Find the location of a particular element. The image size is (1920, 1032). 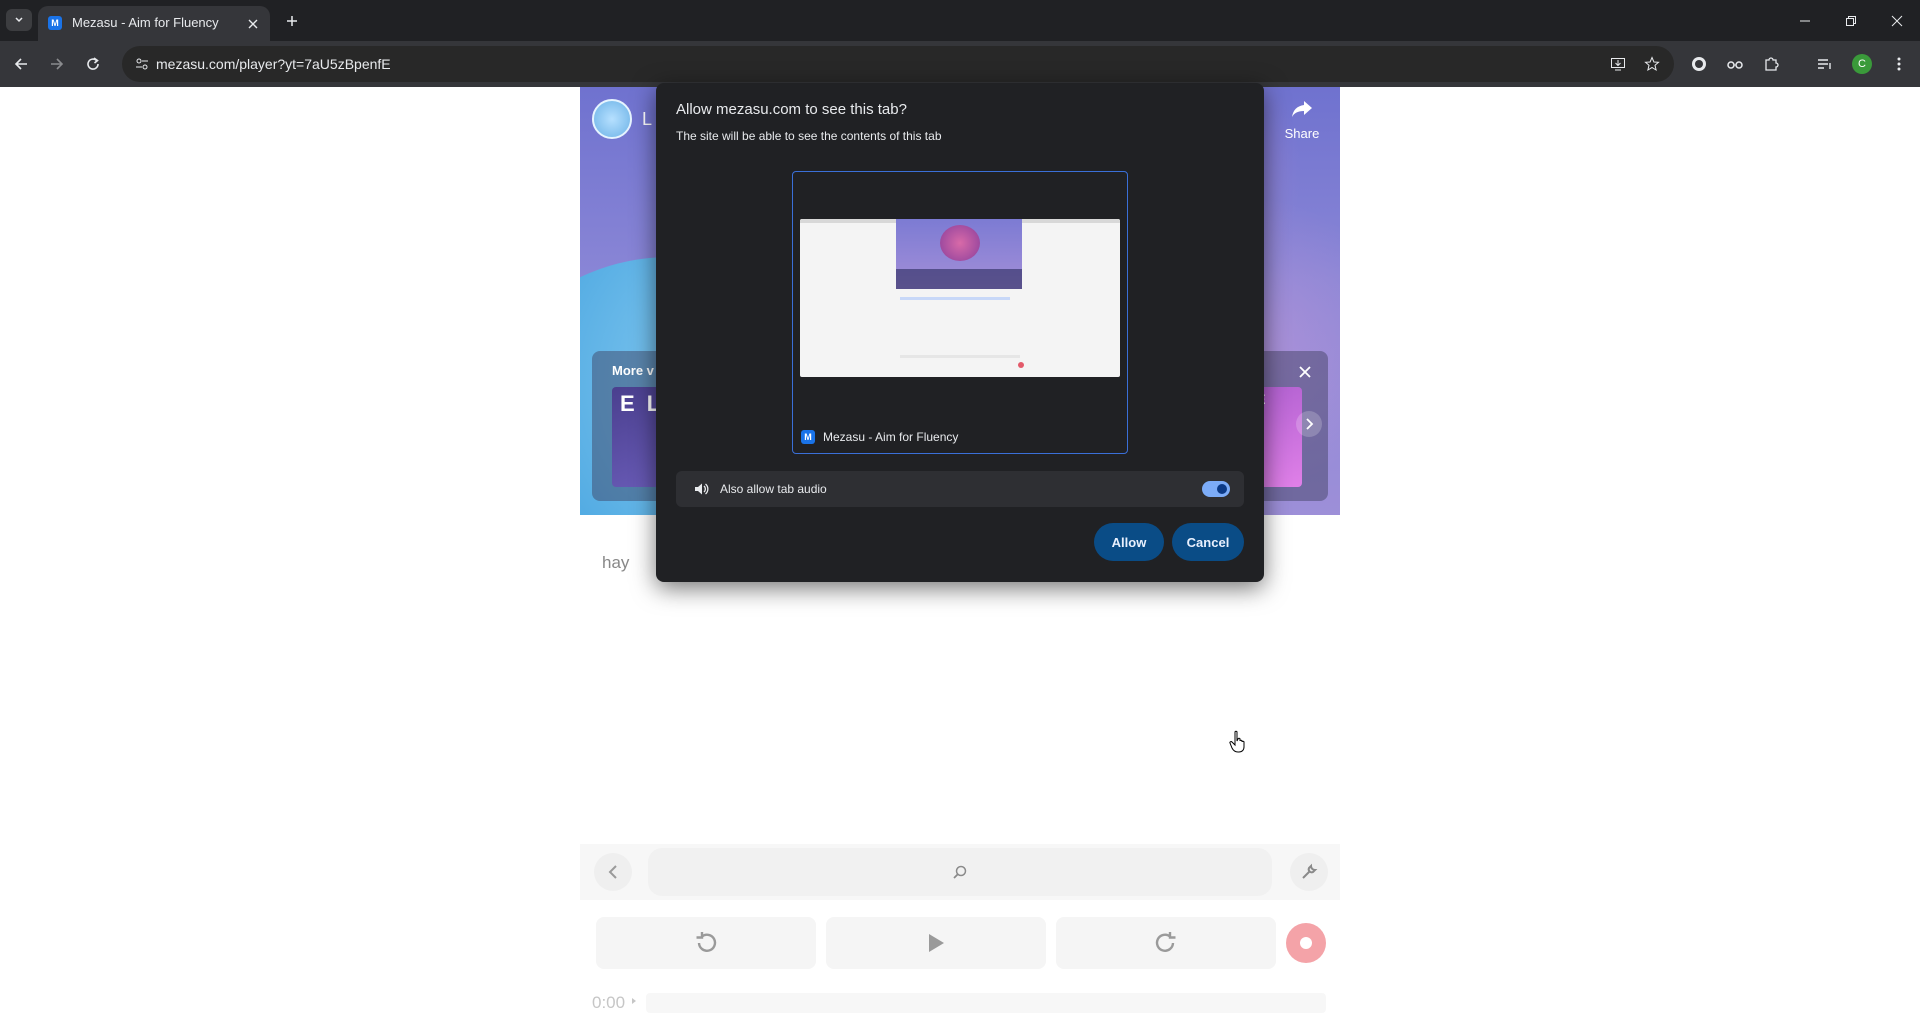

toggle-knob is located at coordinates (1222, 489).